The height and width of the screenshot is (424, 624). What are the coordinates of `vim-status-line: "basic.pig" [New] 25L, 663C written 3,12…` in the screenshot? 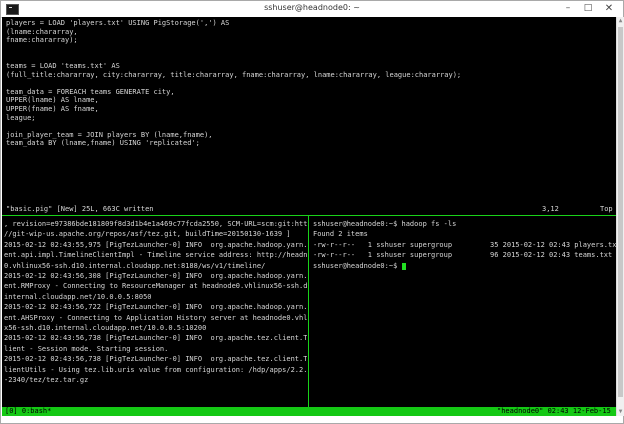 It's located at (309, 209).